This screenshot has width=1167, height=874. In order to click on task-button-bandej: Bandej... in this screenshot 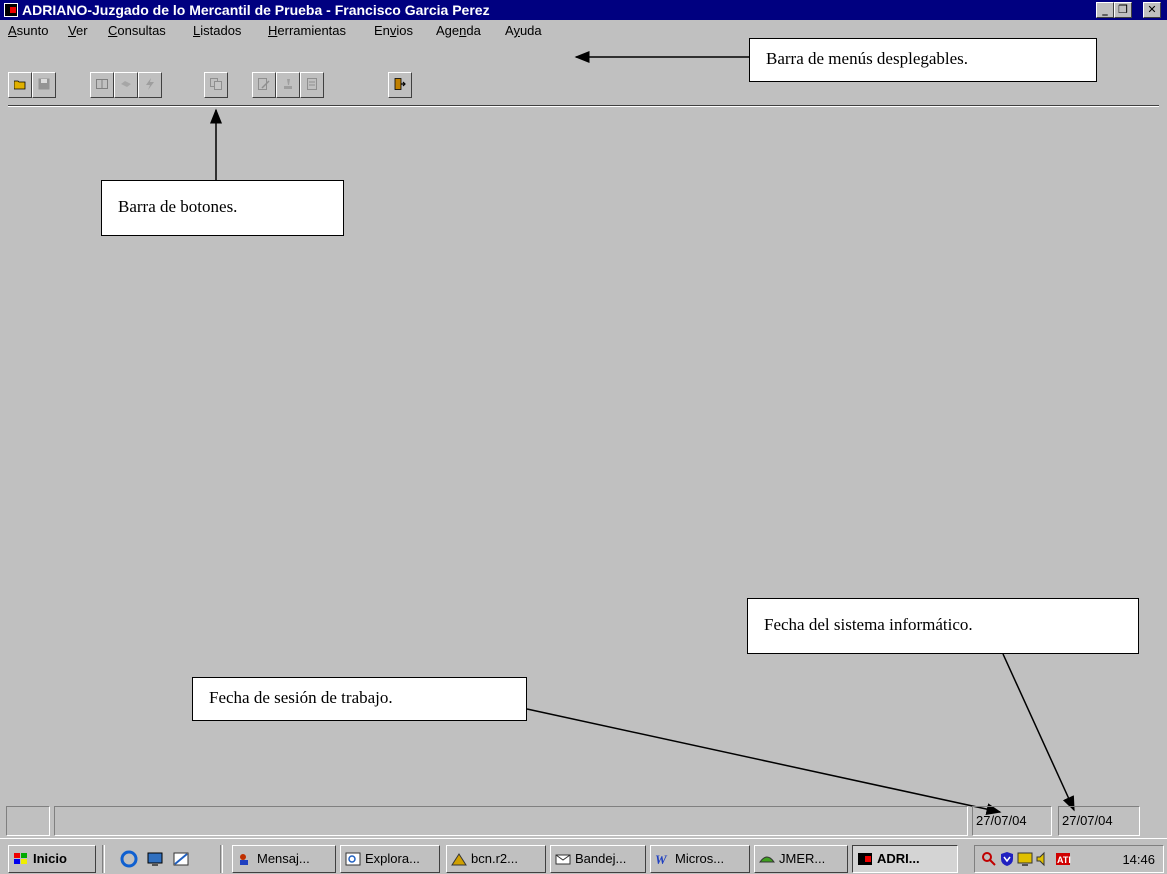, I will do `click(598, 859)`.